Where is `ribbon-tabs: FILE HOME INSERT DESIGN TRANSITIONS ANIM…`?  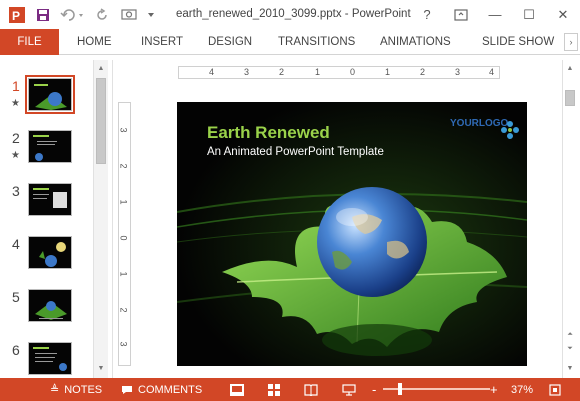 ribbon-tabs: FILE HOME INSERT DESIGN TRANSITIONS ANIM… is located at coordinates (290, 42).